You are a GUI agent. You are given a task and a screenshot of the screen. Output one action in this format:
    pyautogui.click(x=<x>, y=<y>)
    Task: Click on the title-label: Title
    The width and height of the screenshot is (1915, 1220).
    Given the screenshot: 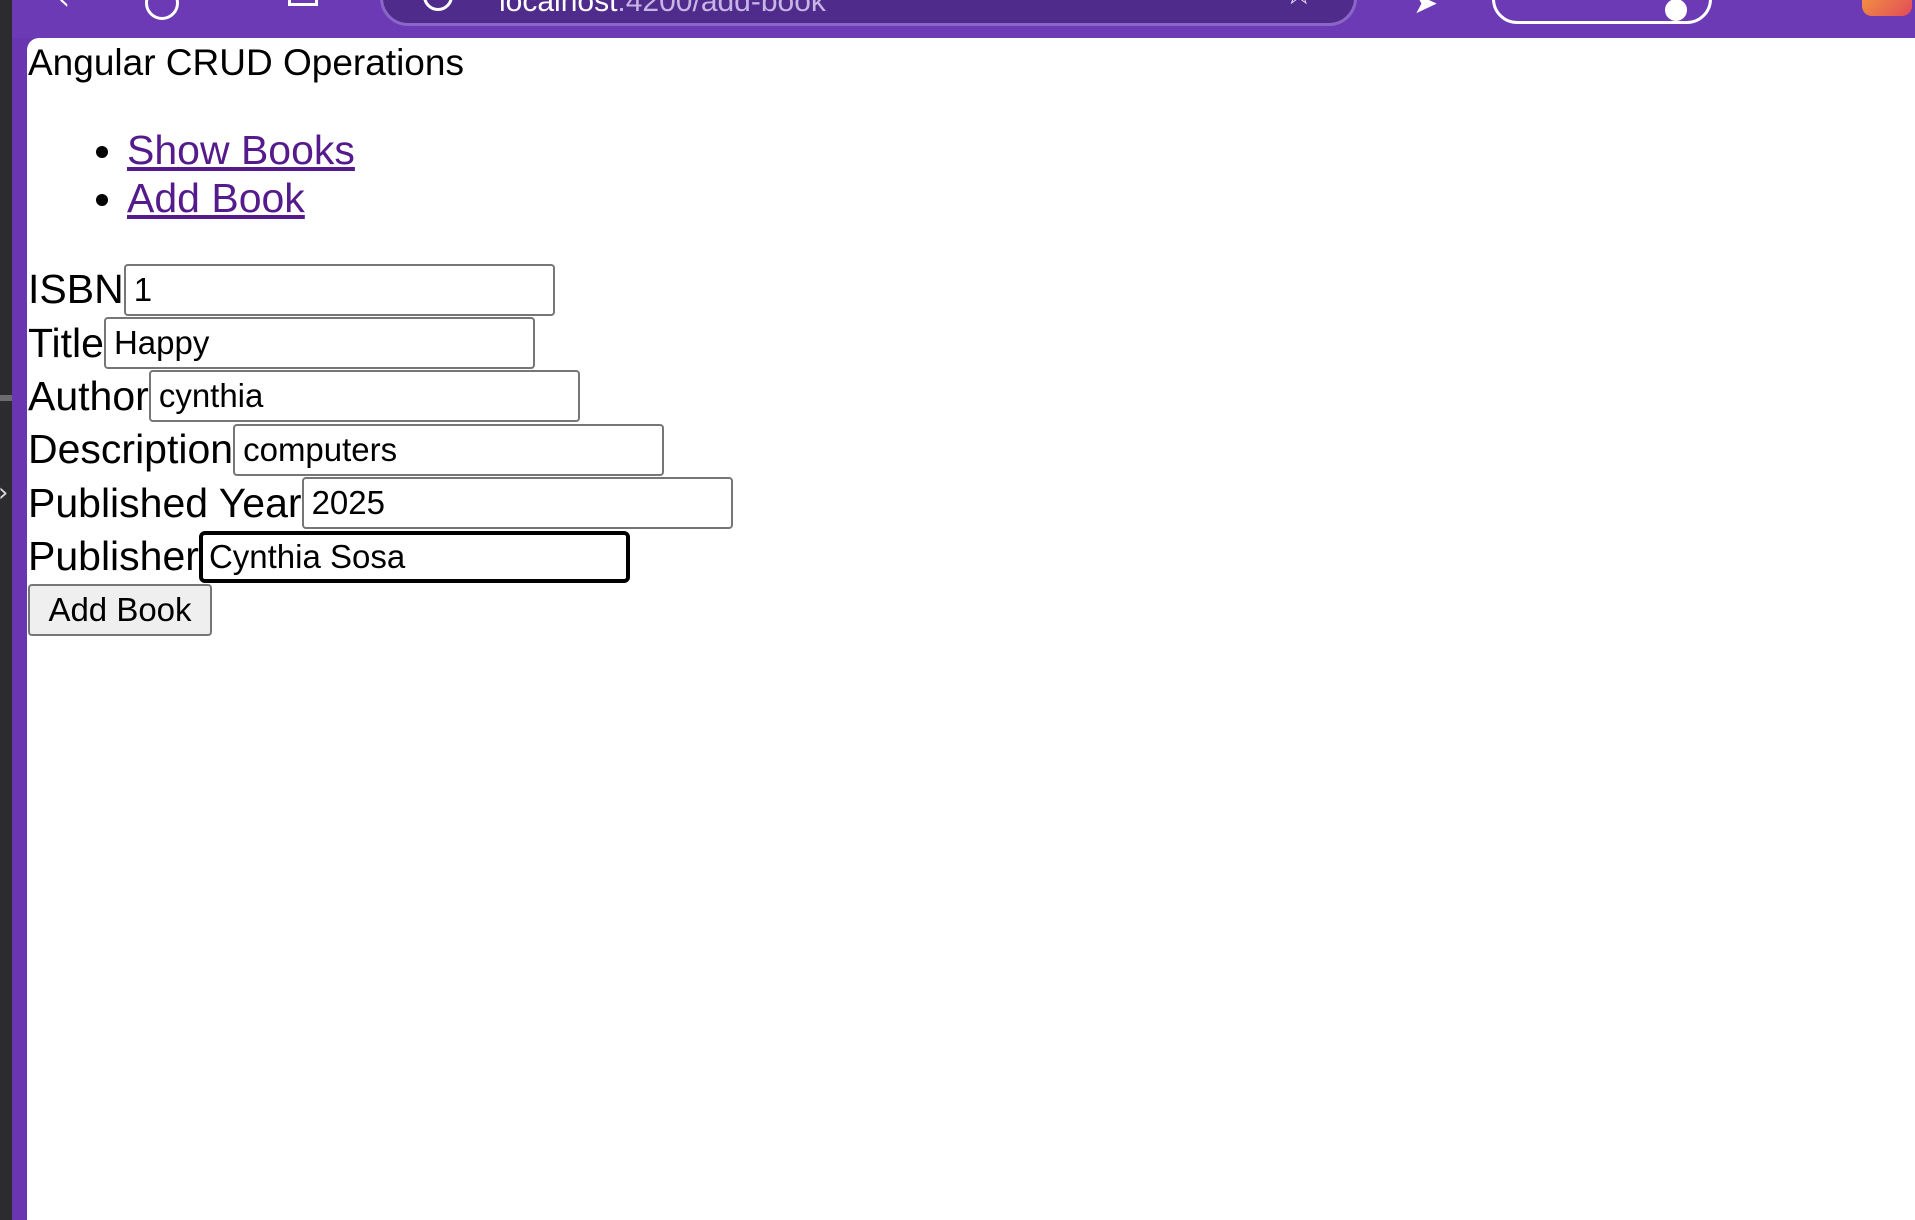 What is the action you would take?
    pyautogui.click(x=66, y=342)
    